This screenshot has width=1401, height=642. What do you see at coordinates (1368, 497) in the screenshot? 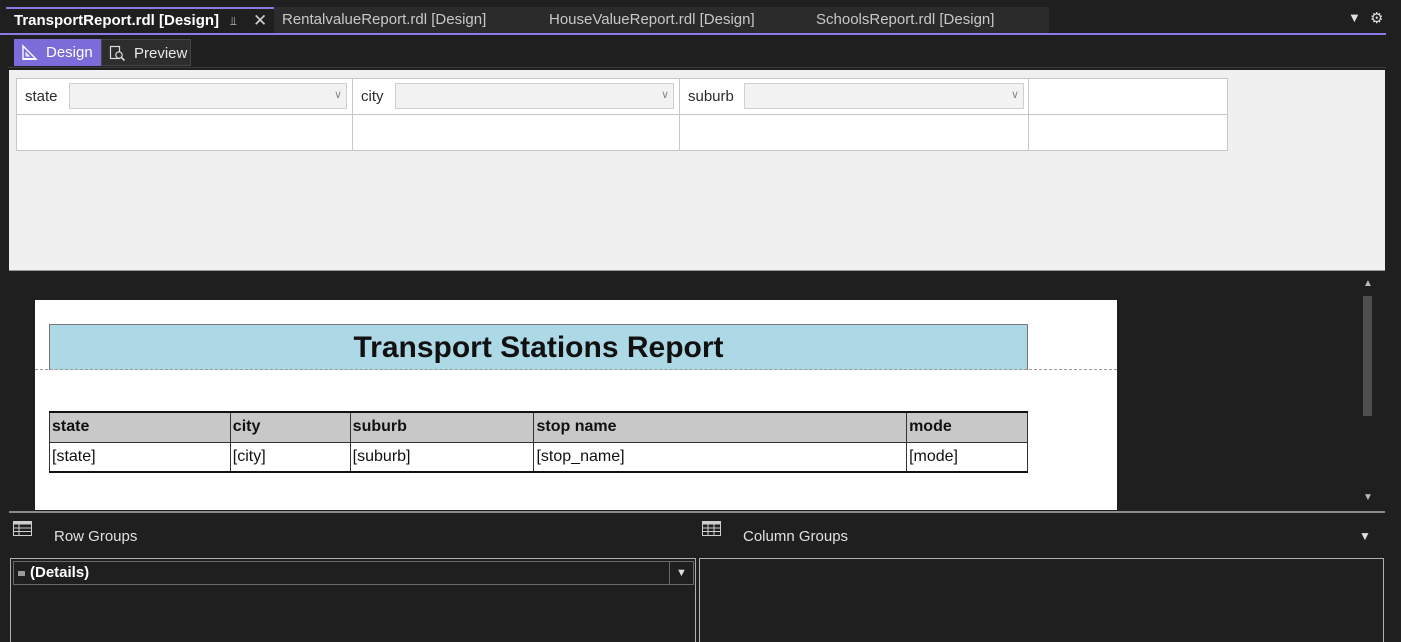
I see `scroll-down-icon: ▼` at bounding box center [1368, 497].